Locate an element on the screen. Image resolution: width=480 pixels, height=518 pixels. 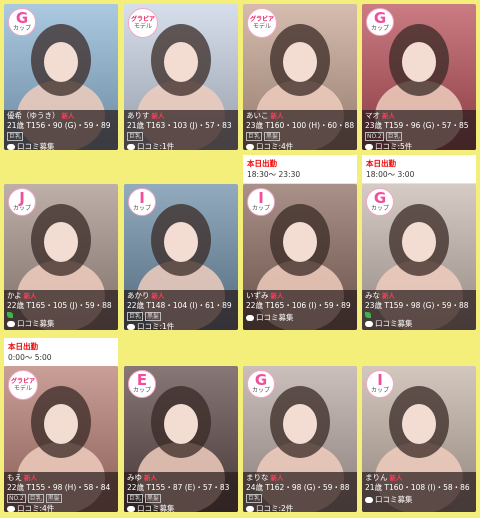
badge-text: グラビア is located at coordinates (261, 19).